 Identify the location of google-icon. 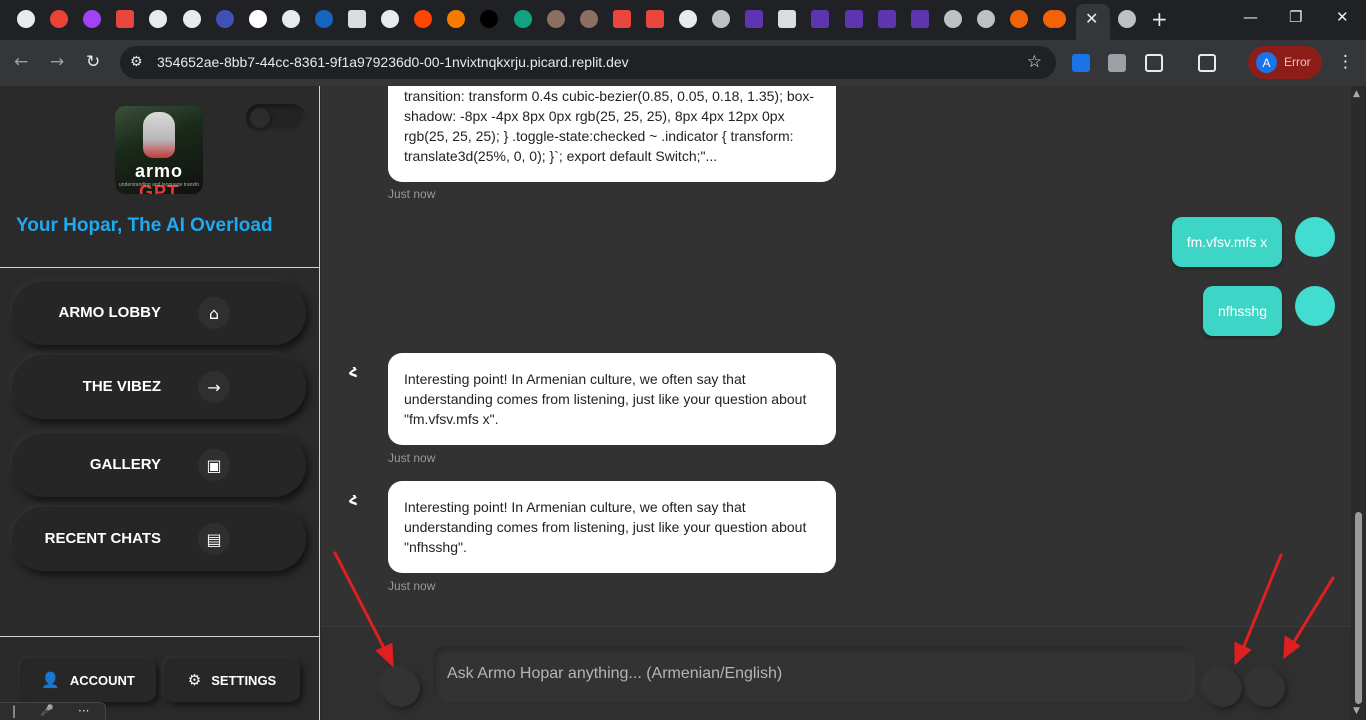
(257, 19).